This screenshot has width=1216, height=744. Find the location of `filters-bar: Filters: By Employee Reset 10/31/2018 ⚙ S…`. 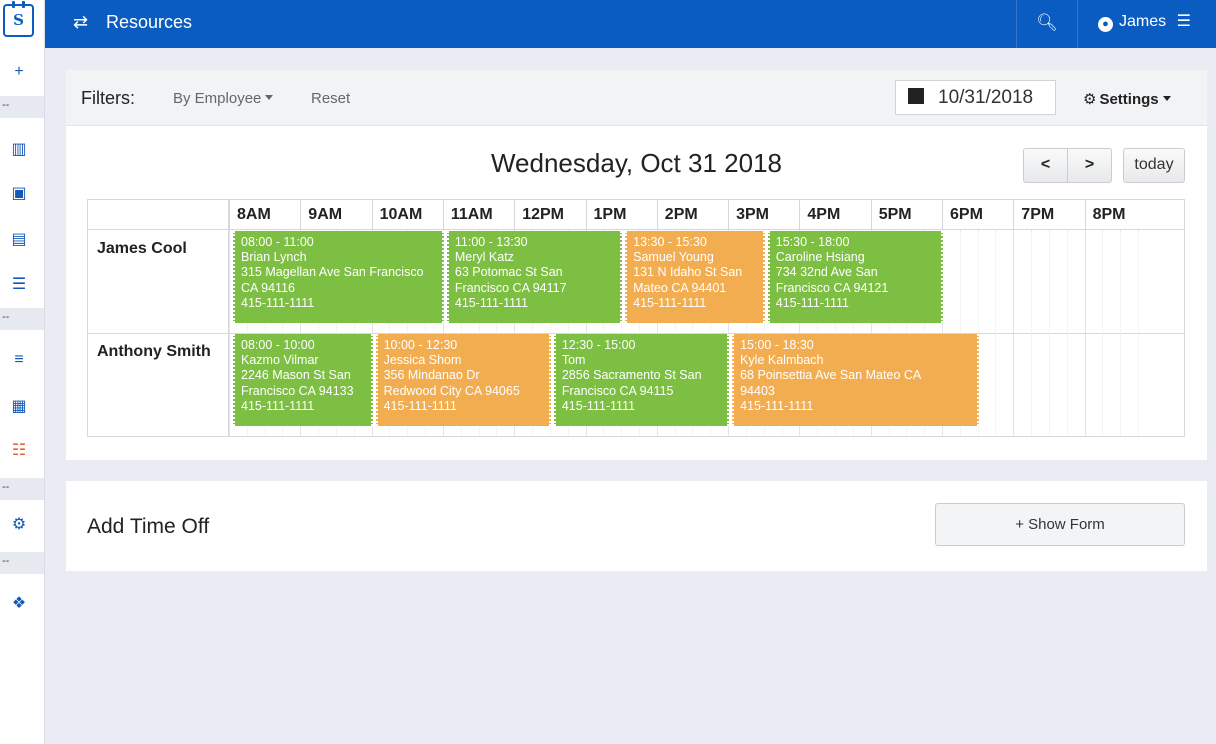

filters-bar: Filters: By Employee Reset 10/31/2018 ⚙ S… is located at coordinates (636, 98).